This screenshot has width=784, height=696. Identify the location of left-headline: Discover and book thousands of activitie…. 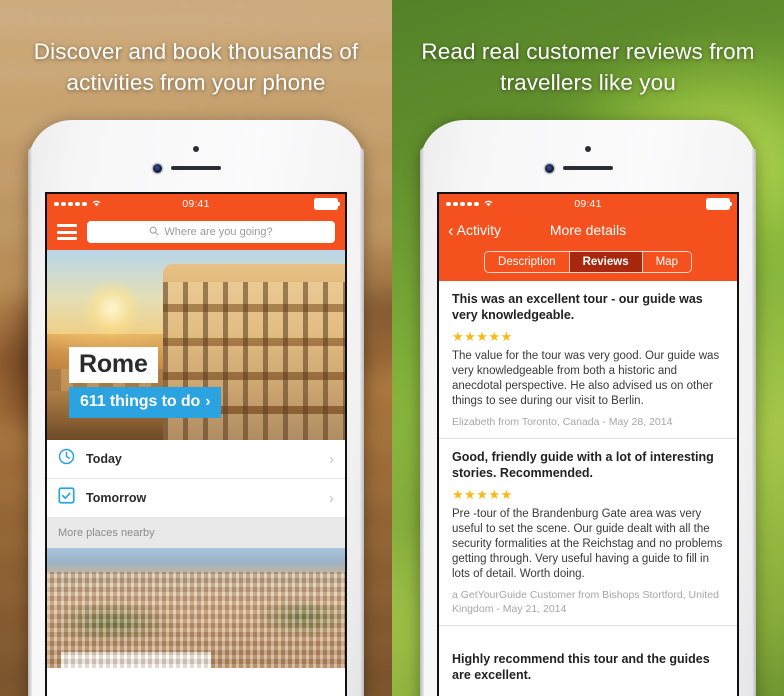
(196, 67).